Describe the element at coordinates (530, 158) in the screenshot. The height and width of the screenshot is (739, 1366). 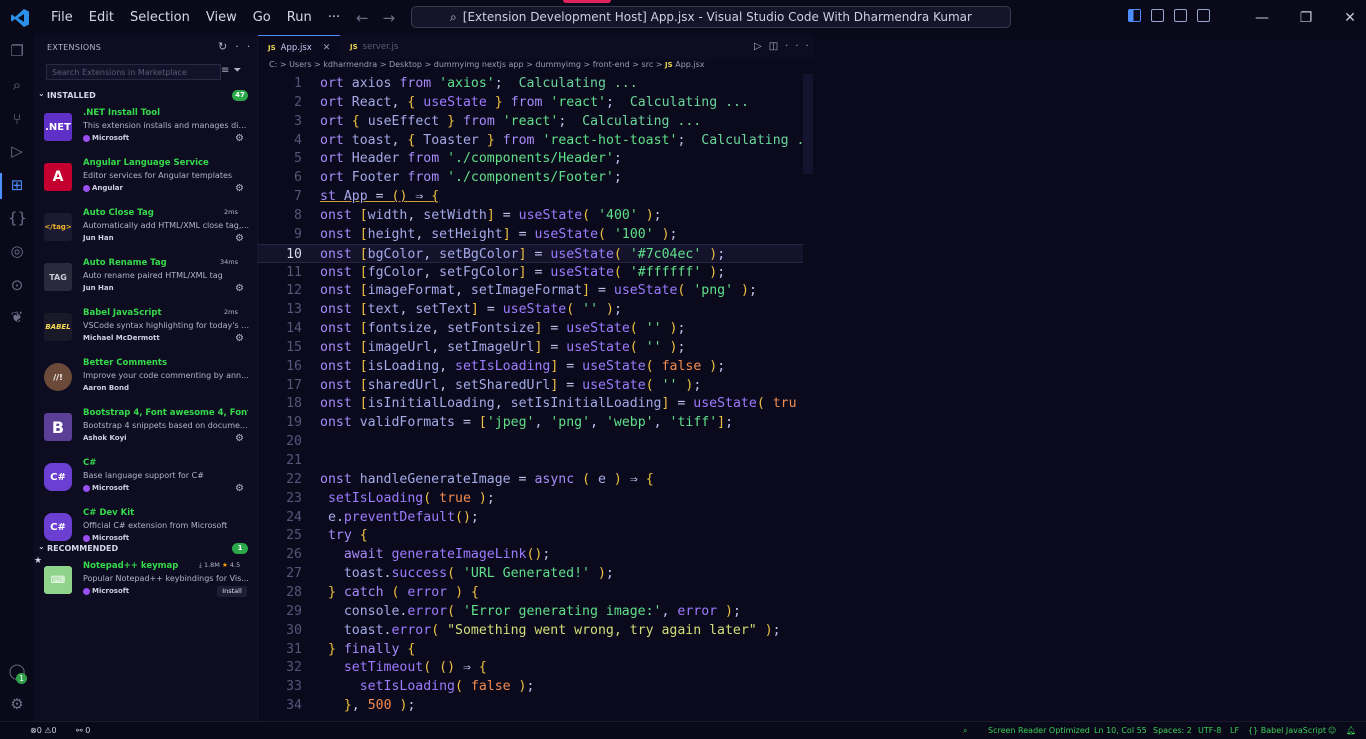
I see `code-line: 5 ort Header from './components/Header';` at that location.